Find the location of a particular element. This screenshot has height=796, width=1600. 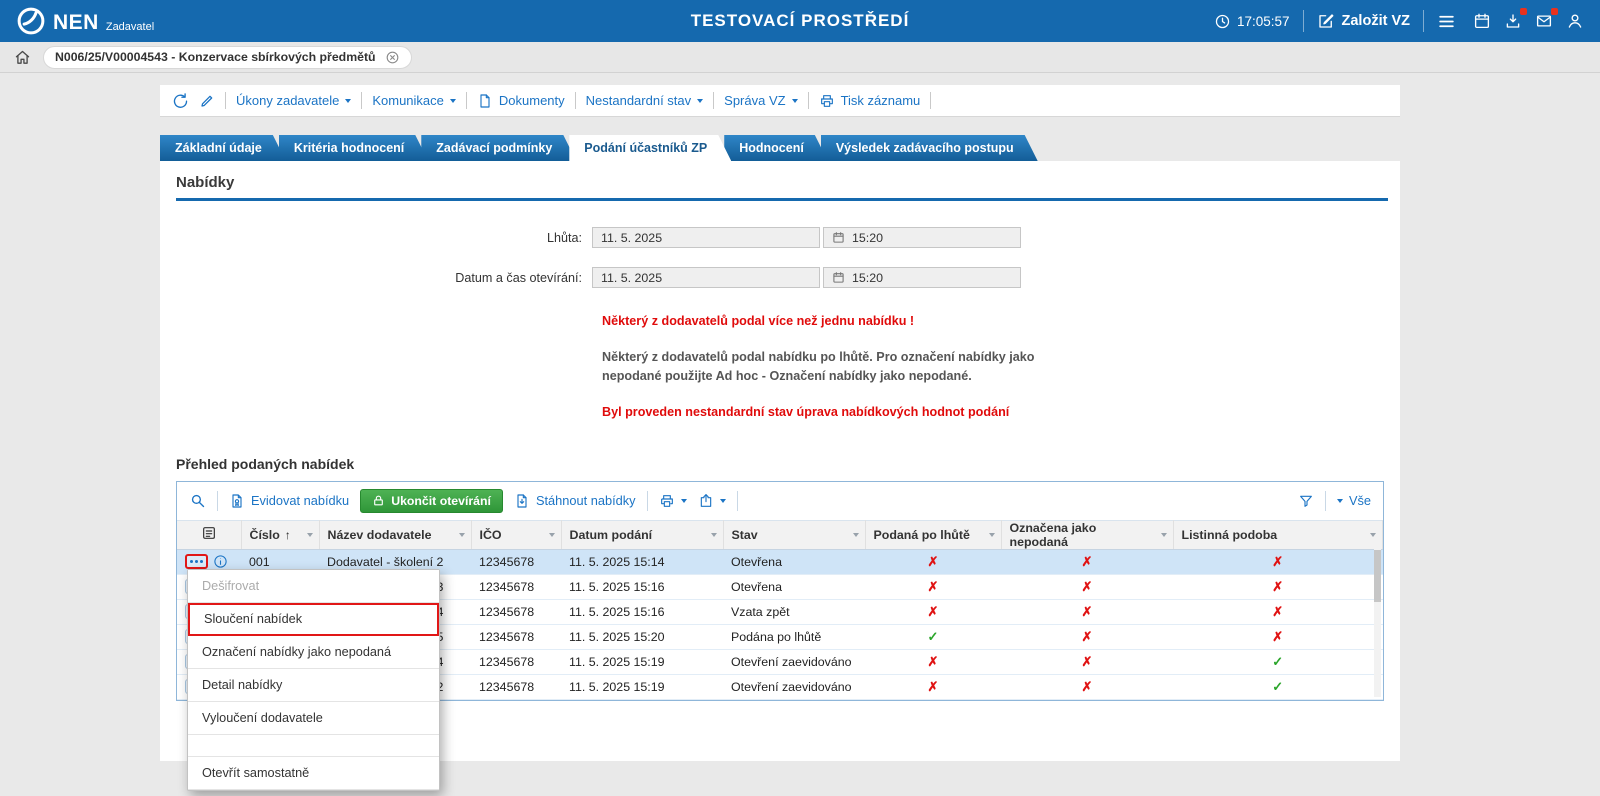

messages-button is located at coordinates (1546, 19).